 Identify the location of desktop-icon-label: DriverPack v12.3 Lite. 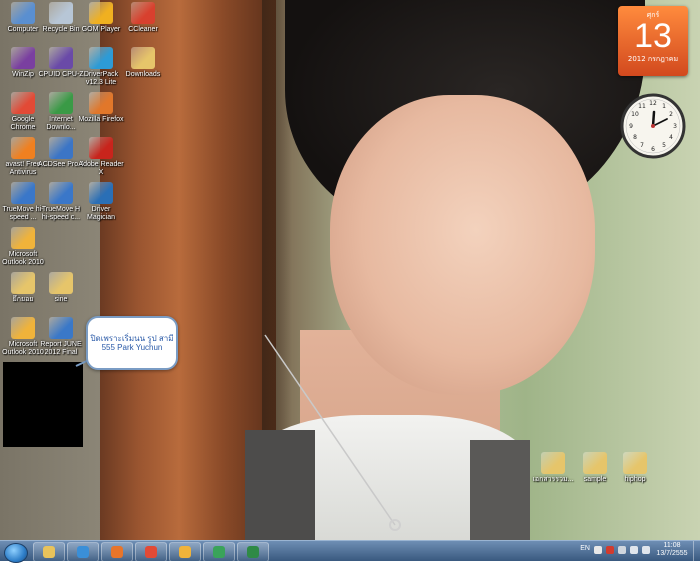
(101, 78).